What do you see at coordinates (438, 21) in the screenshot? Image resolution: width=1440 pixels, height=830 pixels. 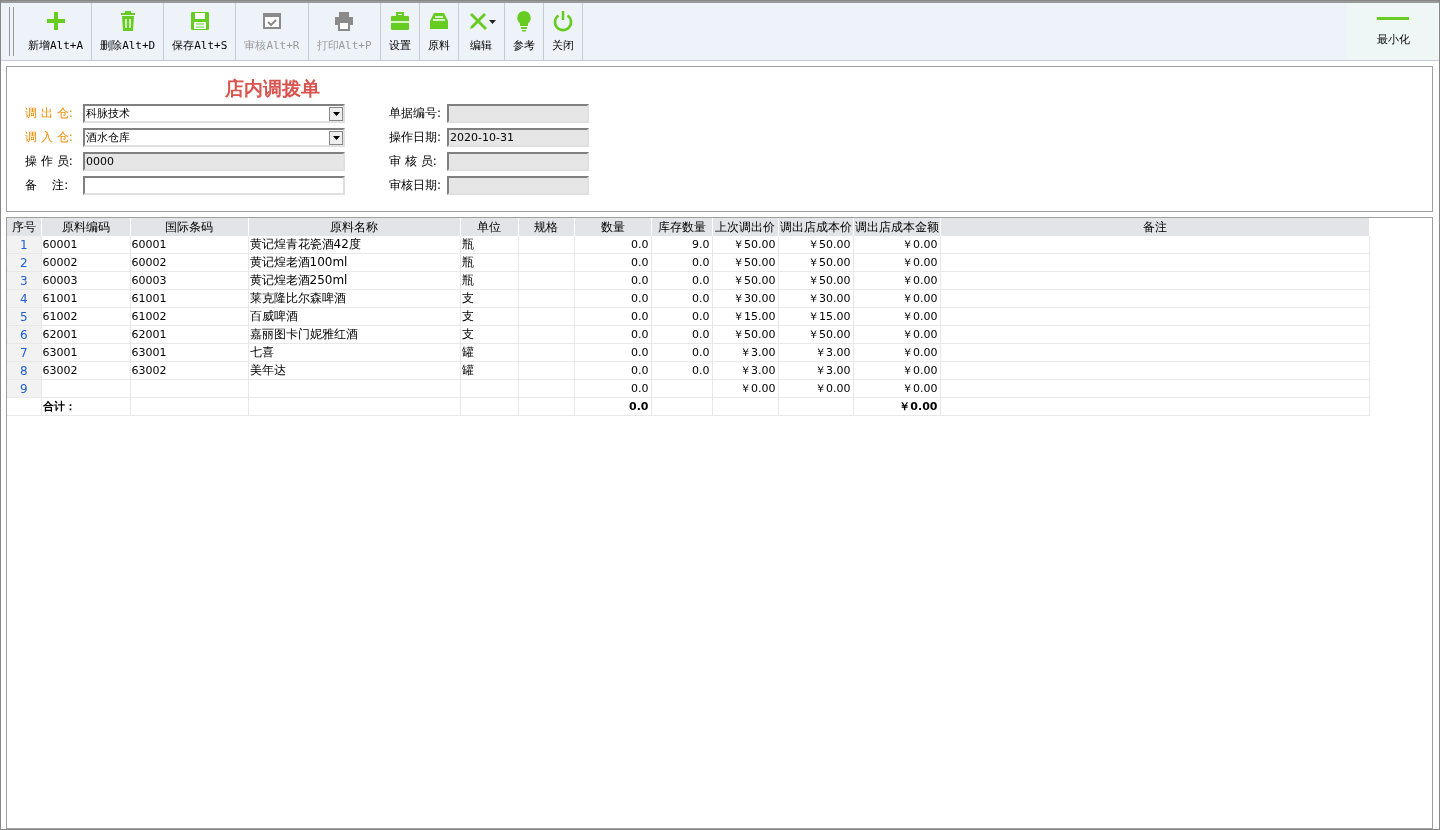 I see `tray-icon` at bounding box center [438, 21].